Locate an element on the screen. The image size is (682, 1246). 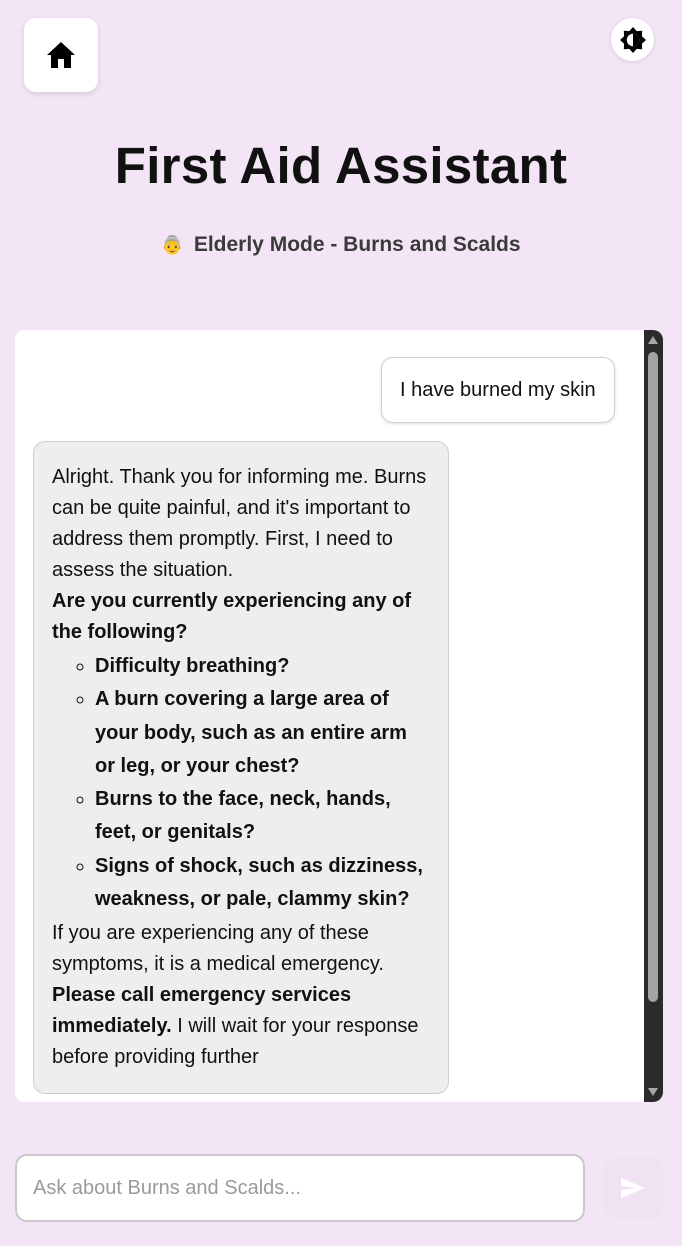
theme-toggle-button is located at coordinates (632, 39).